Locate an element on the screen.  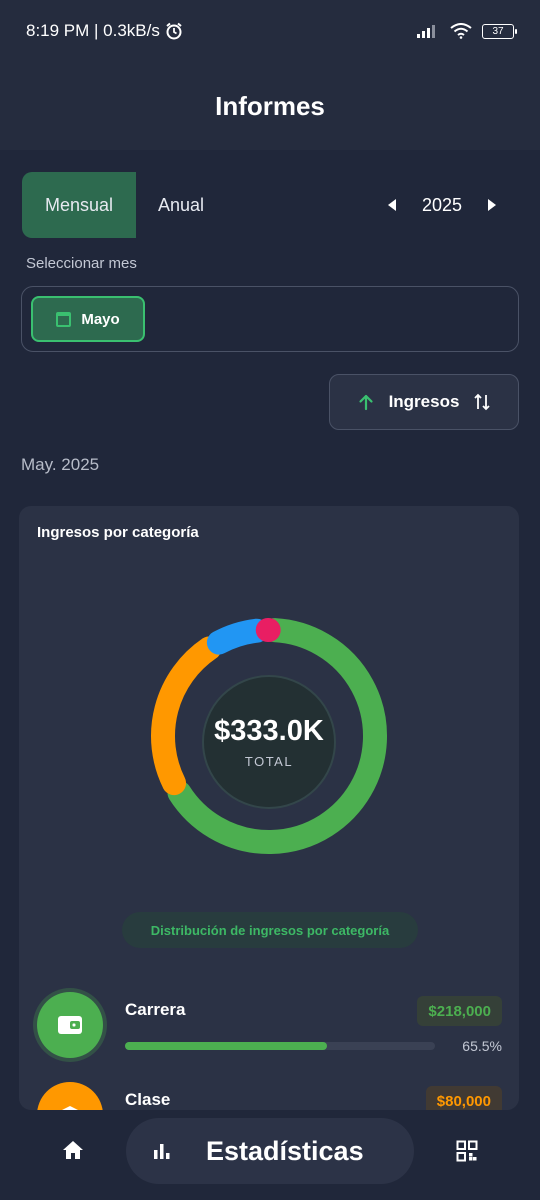
month-chip-selected: Mayo is located at coordinates (88, 319).